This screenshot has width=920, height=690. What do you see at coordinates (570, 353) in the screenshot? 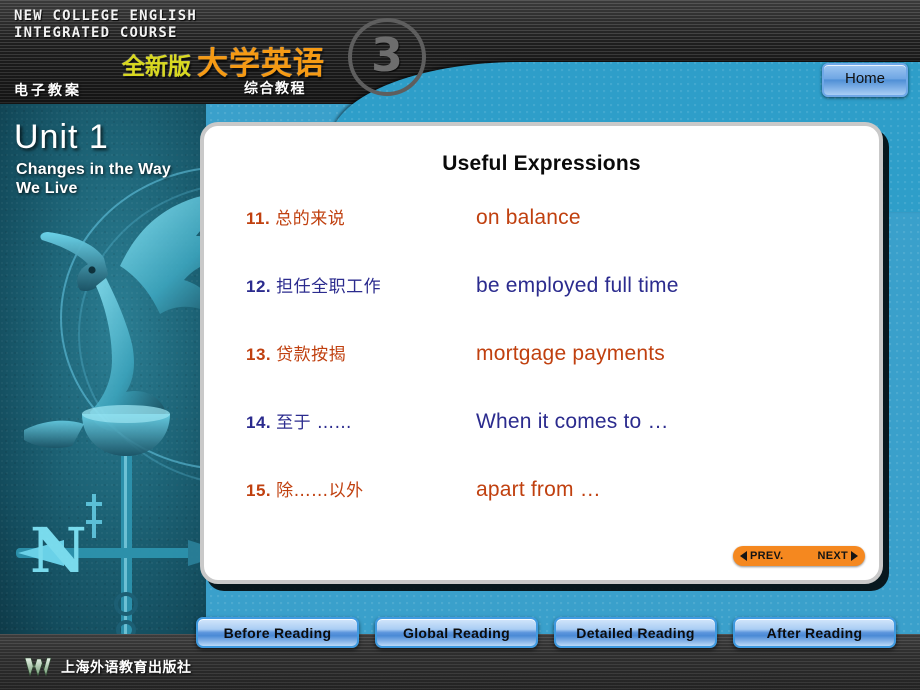
I see `expression-english: mortgage payments` at bounding box center [570, 353].